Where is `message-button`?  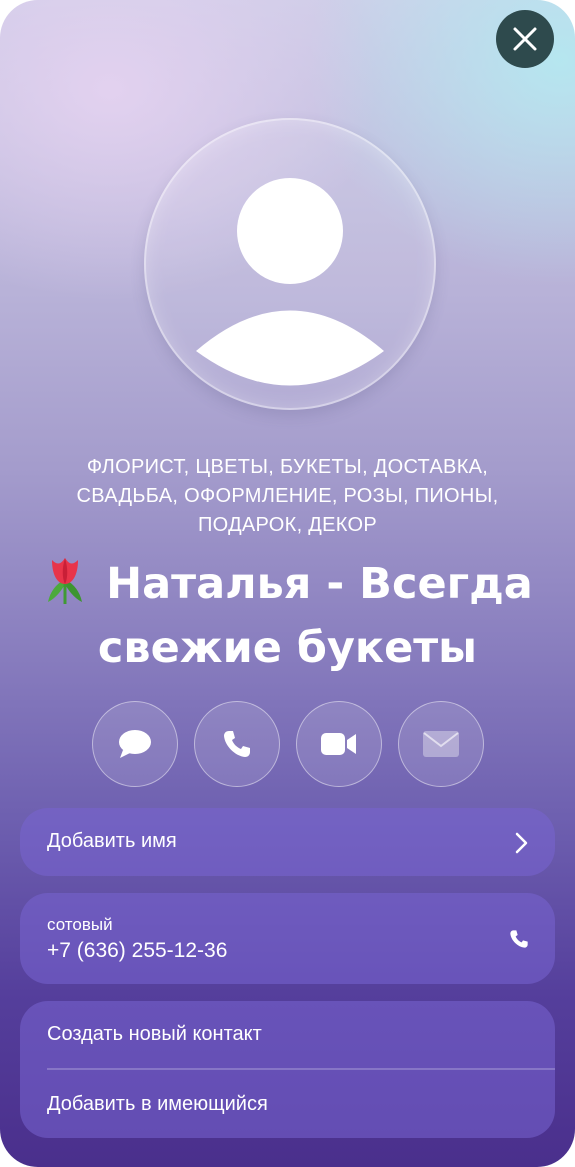
message-button is located at coordinates (135, 744).